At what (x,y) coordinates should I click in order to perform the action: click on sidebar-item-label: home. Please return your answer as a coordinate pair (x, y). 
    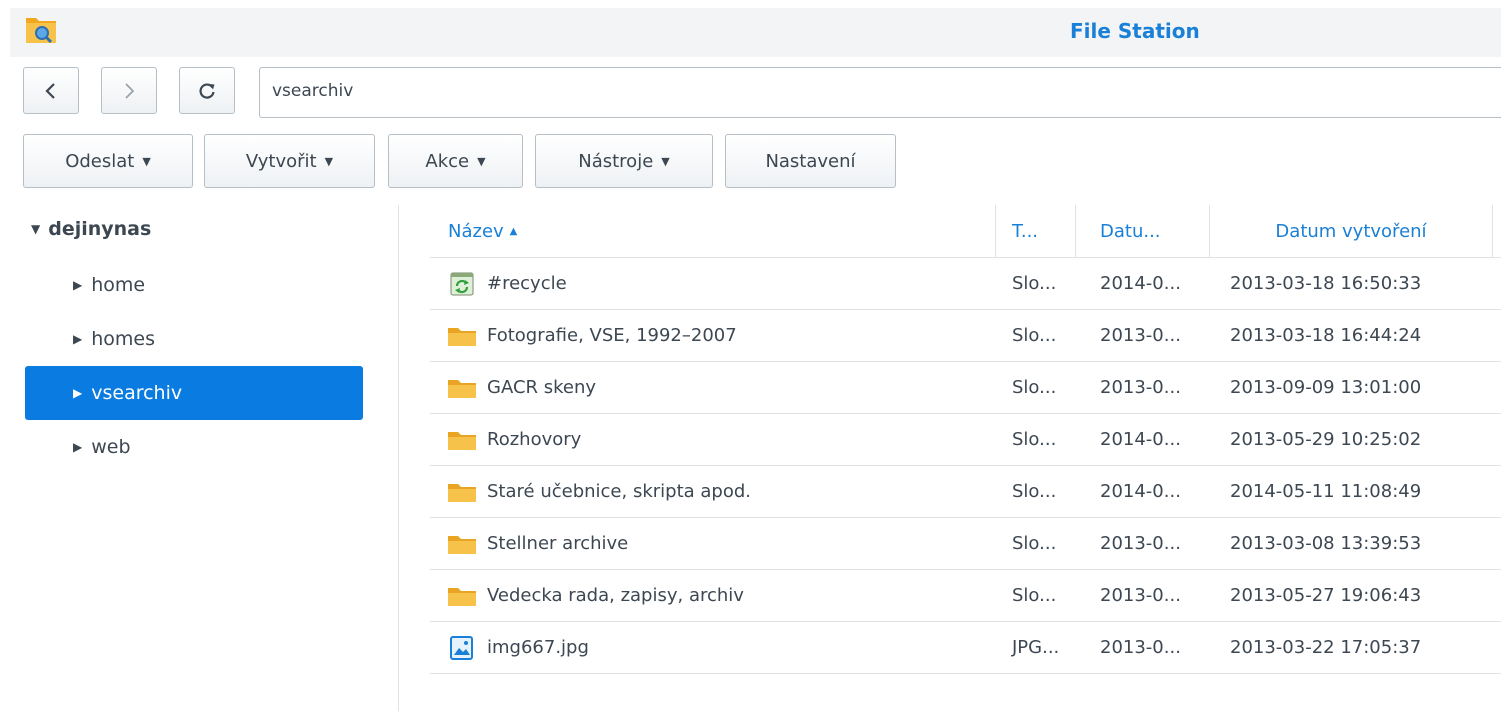
    Looking at the image, I should click on (118, 285).